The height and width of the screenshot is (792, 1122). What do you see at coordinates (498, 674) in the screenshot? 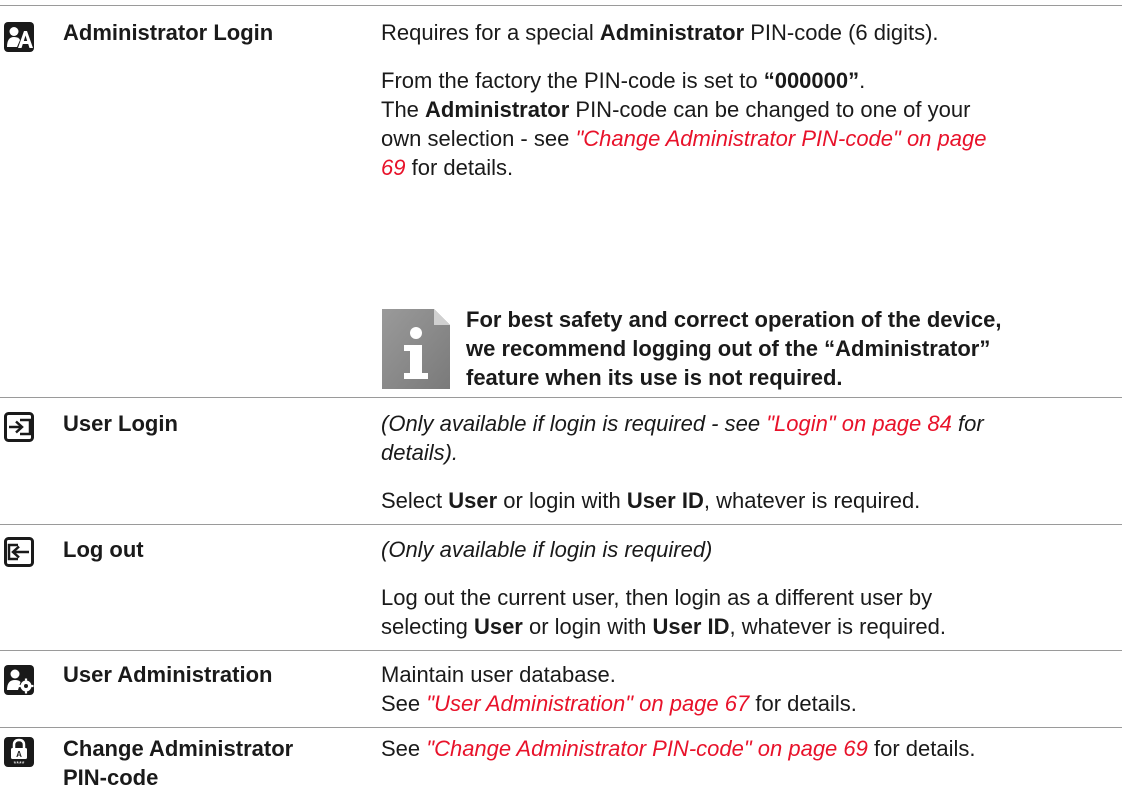
I see `desc-line: Maintain user database.` at bounding box center [498, 674].